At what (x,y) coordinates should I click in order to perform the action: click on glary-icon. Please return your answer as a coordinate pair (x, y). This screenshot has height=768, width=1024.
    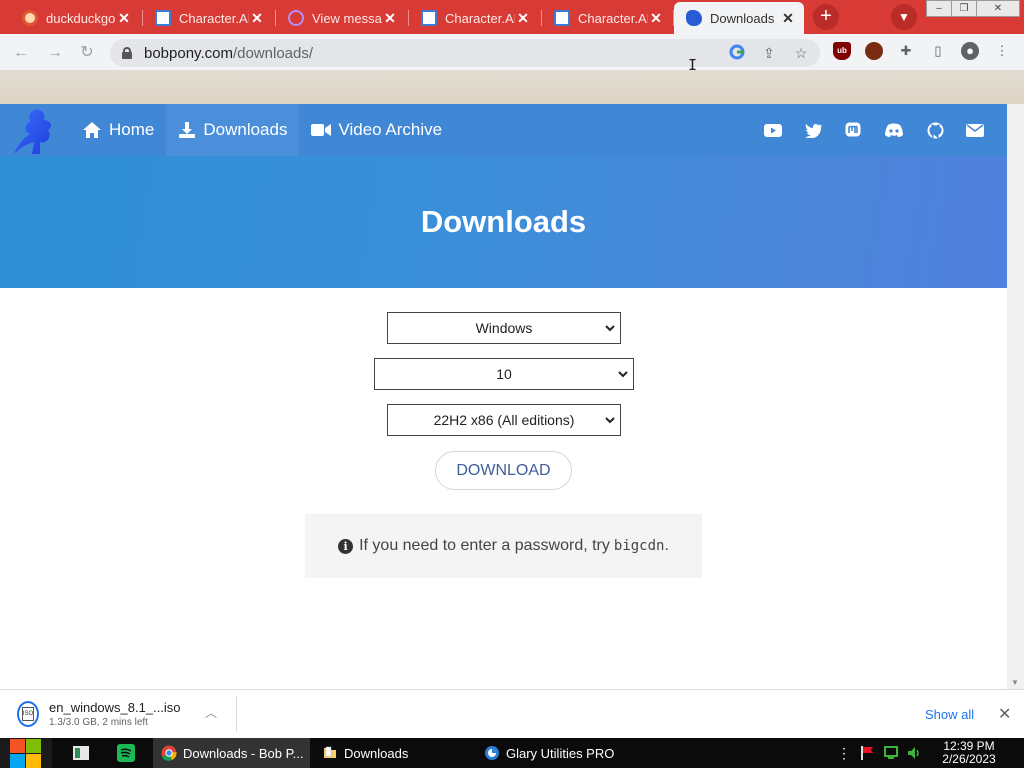
    Looking at the image, I should click on (492, 753).